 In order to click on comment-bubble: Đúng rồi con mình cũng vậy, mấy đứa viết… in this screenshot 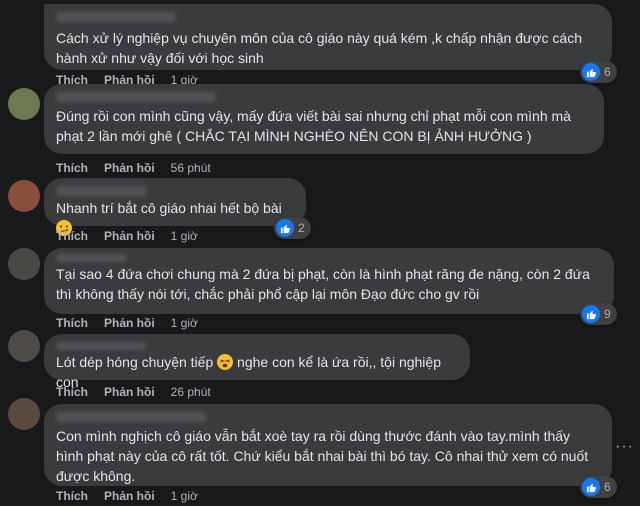, I will do `click(324, 119)`.